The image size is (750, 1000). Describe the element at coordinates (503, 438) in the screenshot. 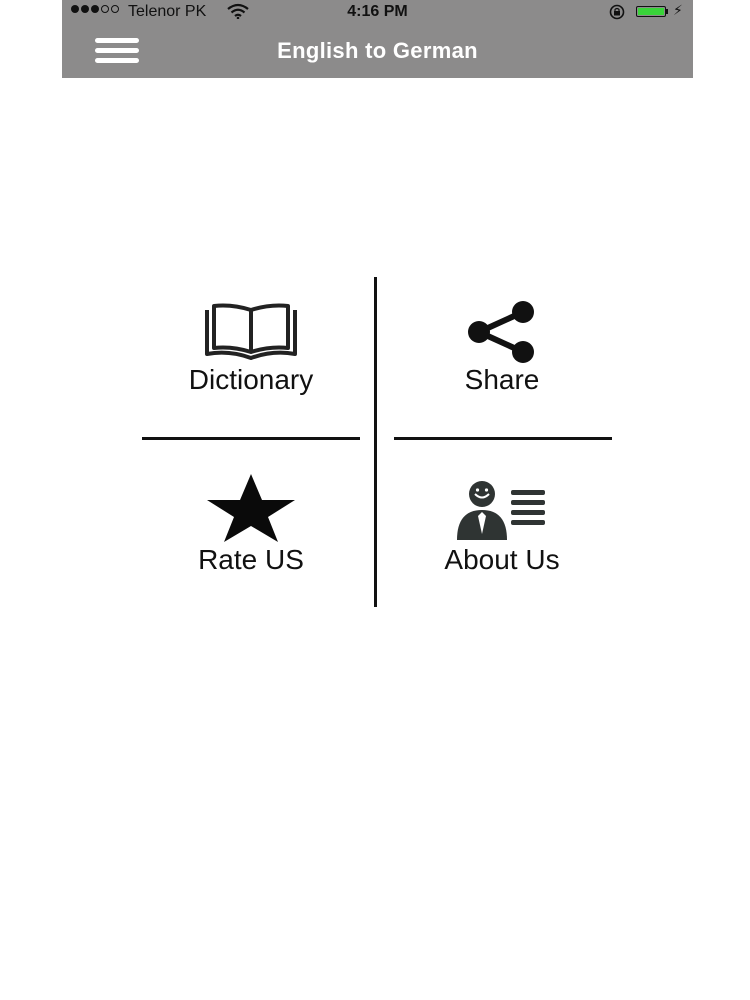

I see `horizontal-divider-right` at that location.